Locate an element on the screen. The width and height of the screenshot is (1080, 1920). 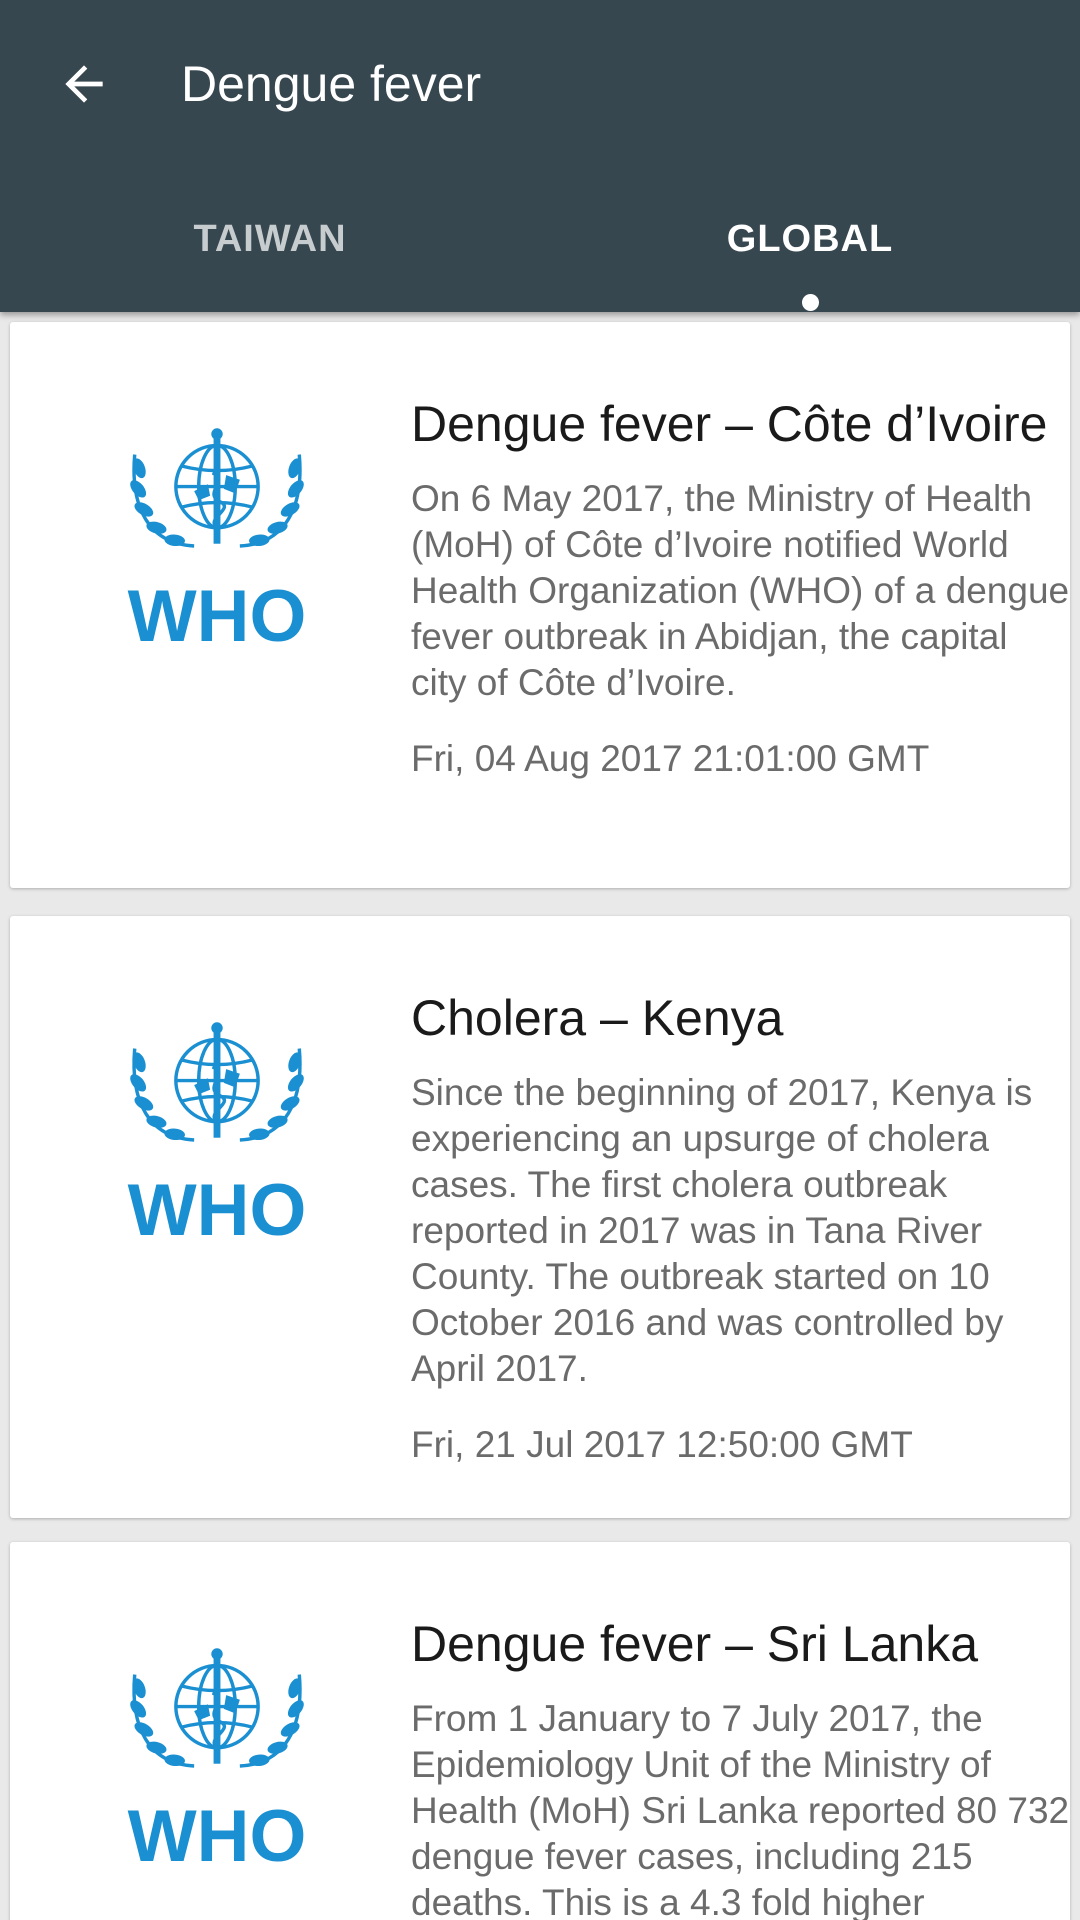
card-date: Fri, 21 Jul 2017 12:50:00 GMT is located at coordinates (662, 1444).